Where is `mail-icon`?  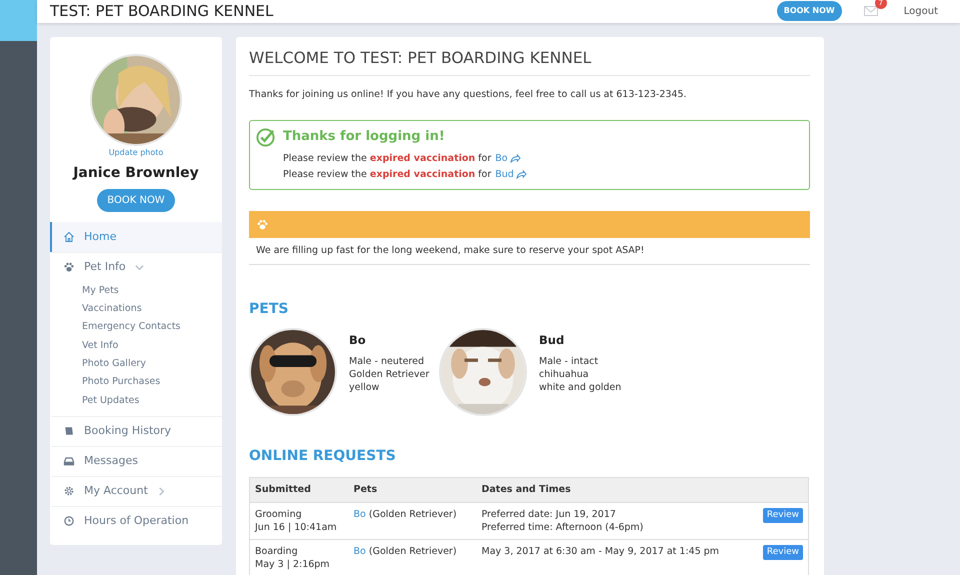 mail-icon is located at coordinates (871, 11).